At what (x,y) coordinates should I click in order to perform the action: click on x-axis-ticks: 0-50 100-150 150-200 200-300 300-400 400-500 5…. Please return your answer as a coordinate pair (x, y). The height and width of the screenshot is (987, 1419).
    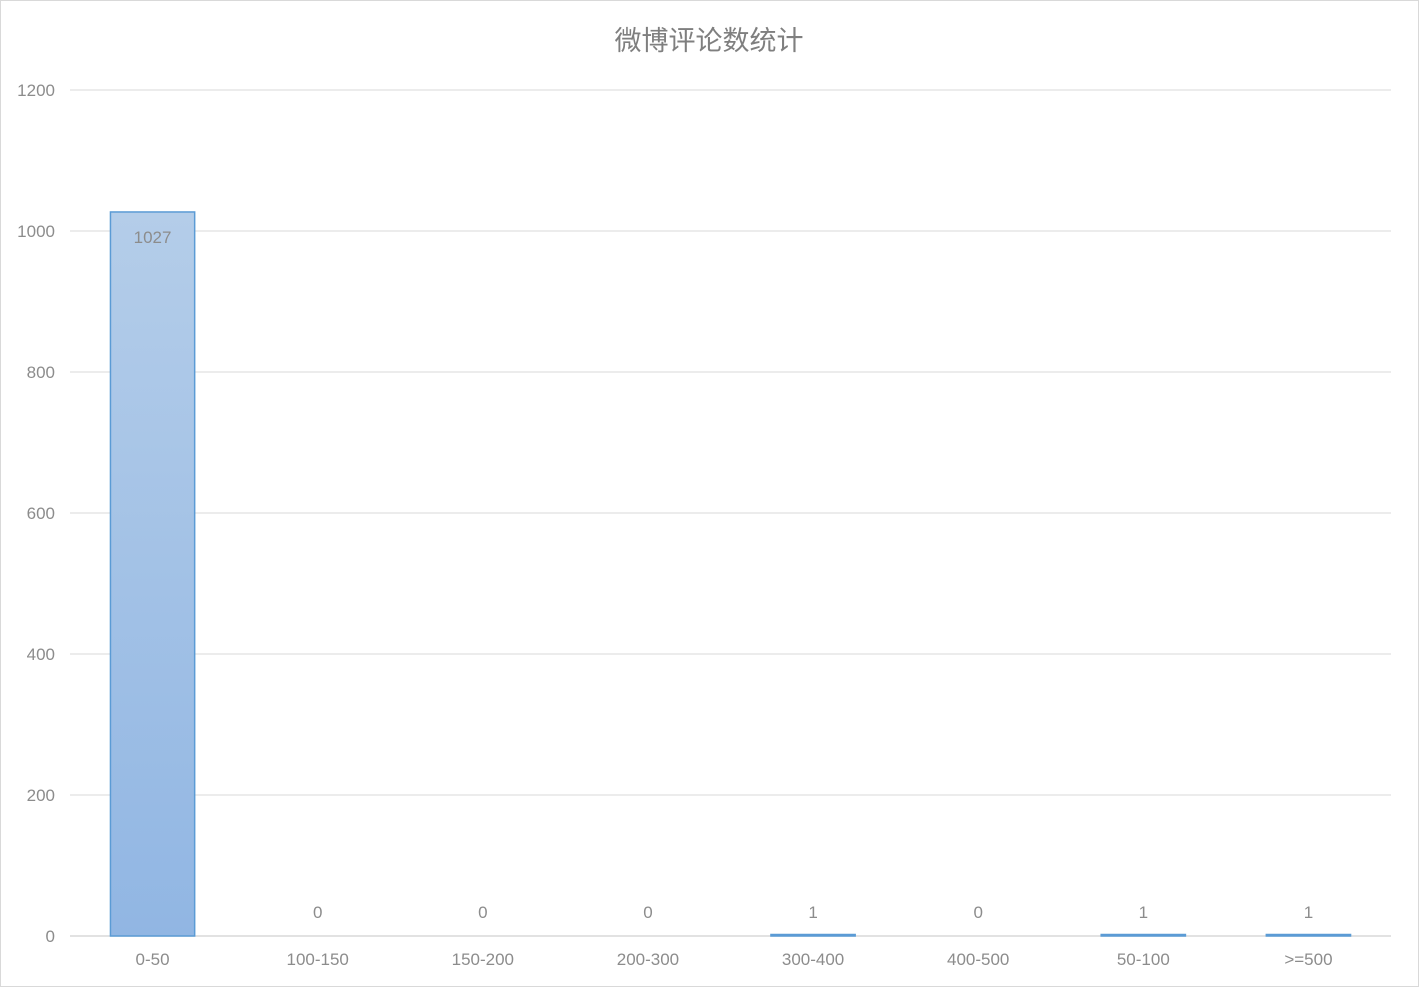
    Looking at the image, I should click on (734, 959).